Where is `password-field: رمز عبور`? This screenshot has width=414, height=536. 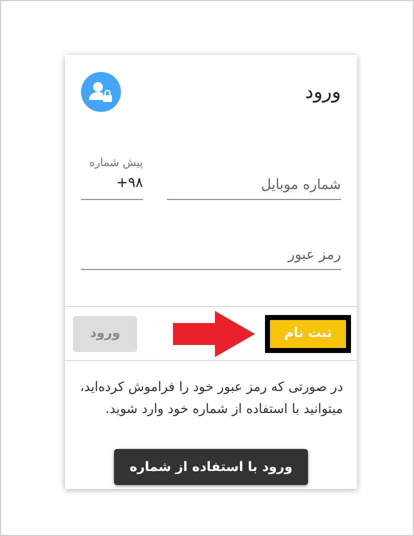 password-field: رمز عبور is located at coordinates (211, 255).